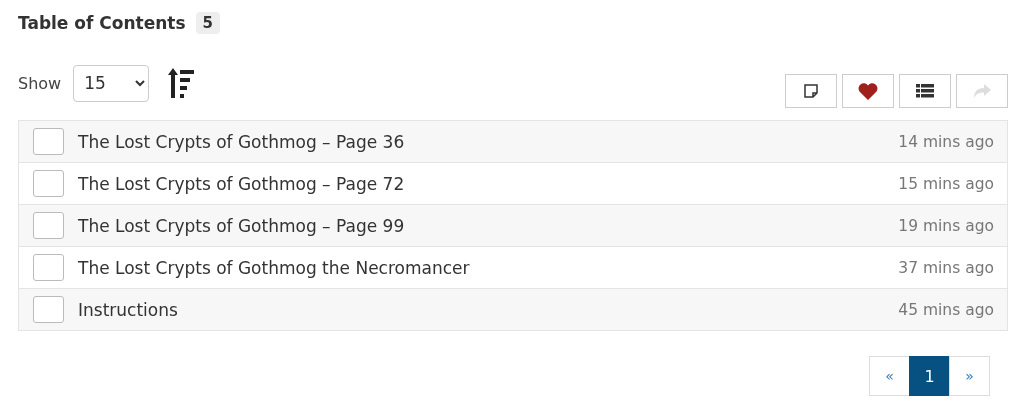  What do you see at coordinates (181, 83) in the screenshot?
I see `sort-icon` at bounding box center [181, 83].